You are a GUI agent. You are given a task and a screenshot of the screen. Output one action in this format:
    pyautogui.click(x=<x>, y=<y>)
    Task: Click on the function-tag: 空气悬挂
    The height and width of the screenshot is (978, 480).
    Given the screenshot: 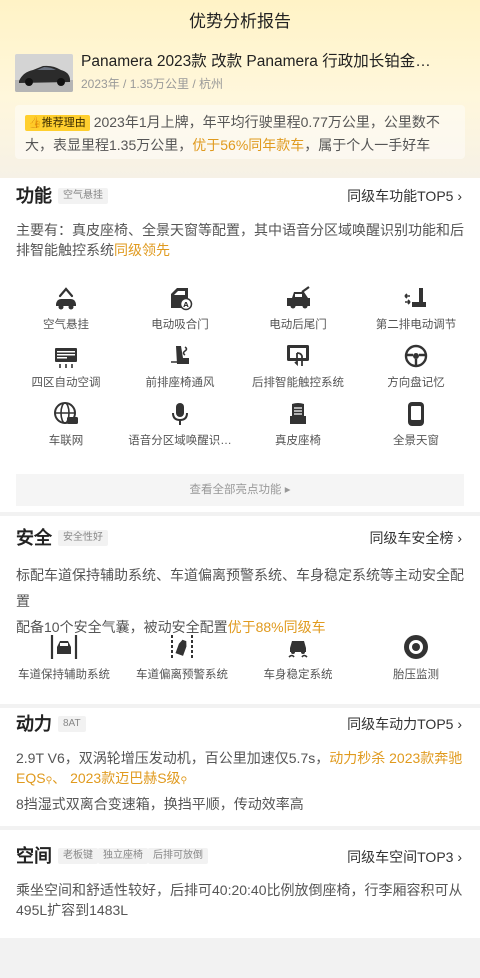 What is the action you would take?
    pyautogui.click(x=83, y=196)
    